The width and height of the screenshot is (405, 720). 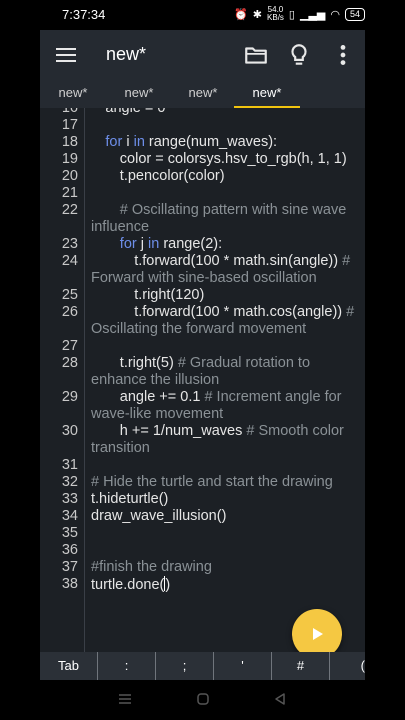 What do you see at coordinates (69, 567) in the screenshot?
I see `line-number: 37` at bounding box center [69, 567].